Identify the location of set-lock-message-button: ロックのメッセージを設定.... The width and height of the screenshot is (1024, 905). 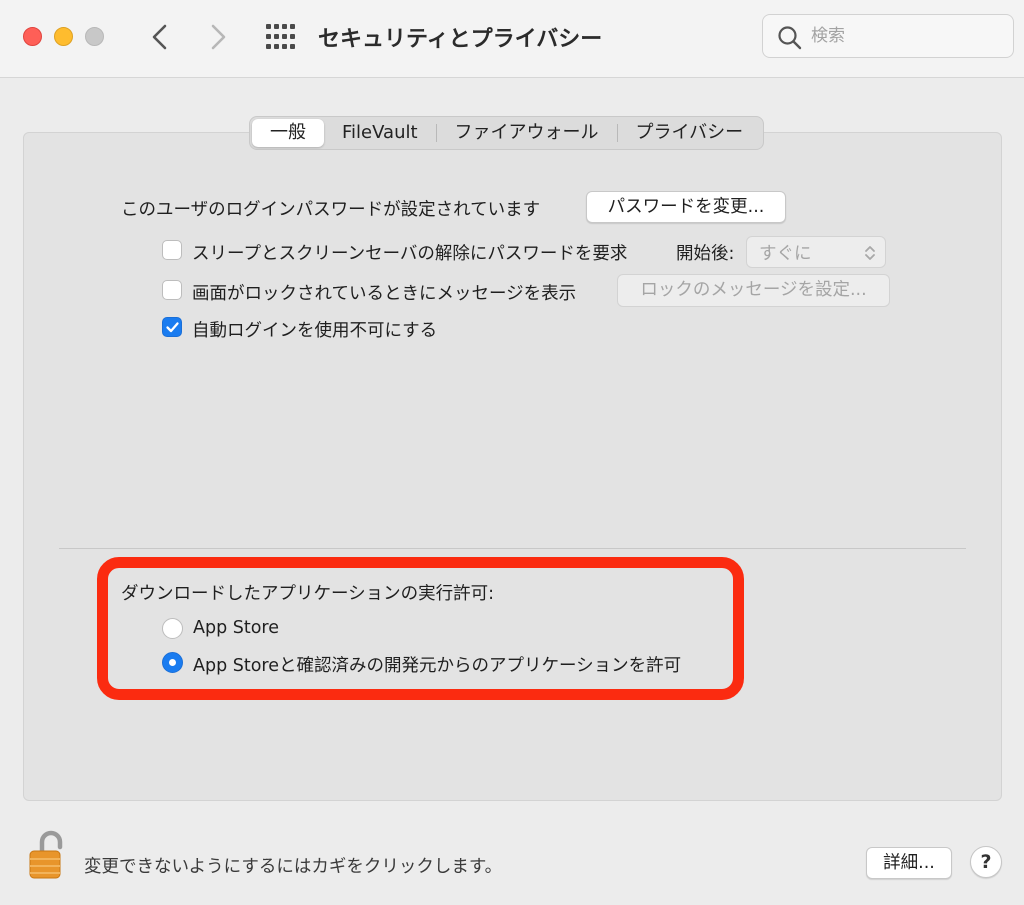
(753, 290).